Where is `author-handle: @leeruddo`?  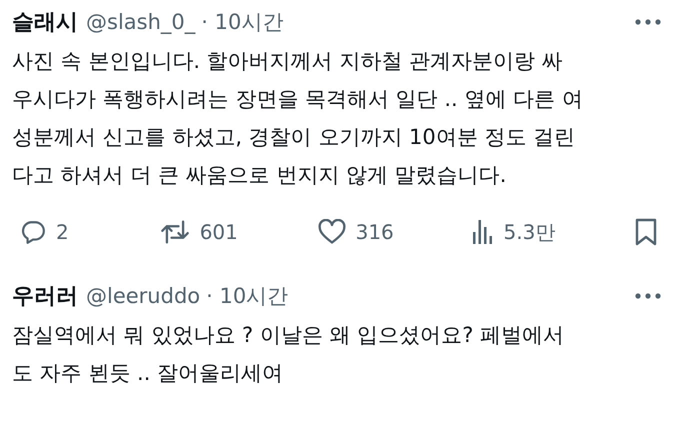
author-handle: @leeruddo is located at coordinates (143, 296).